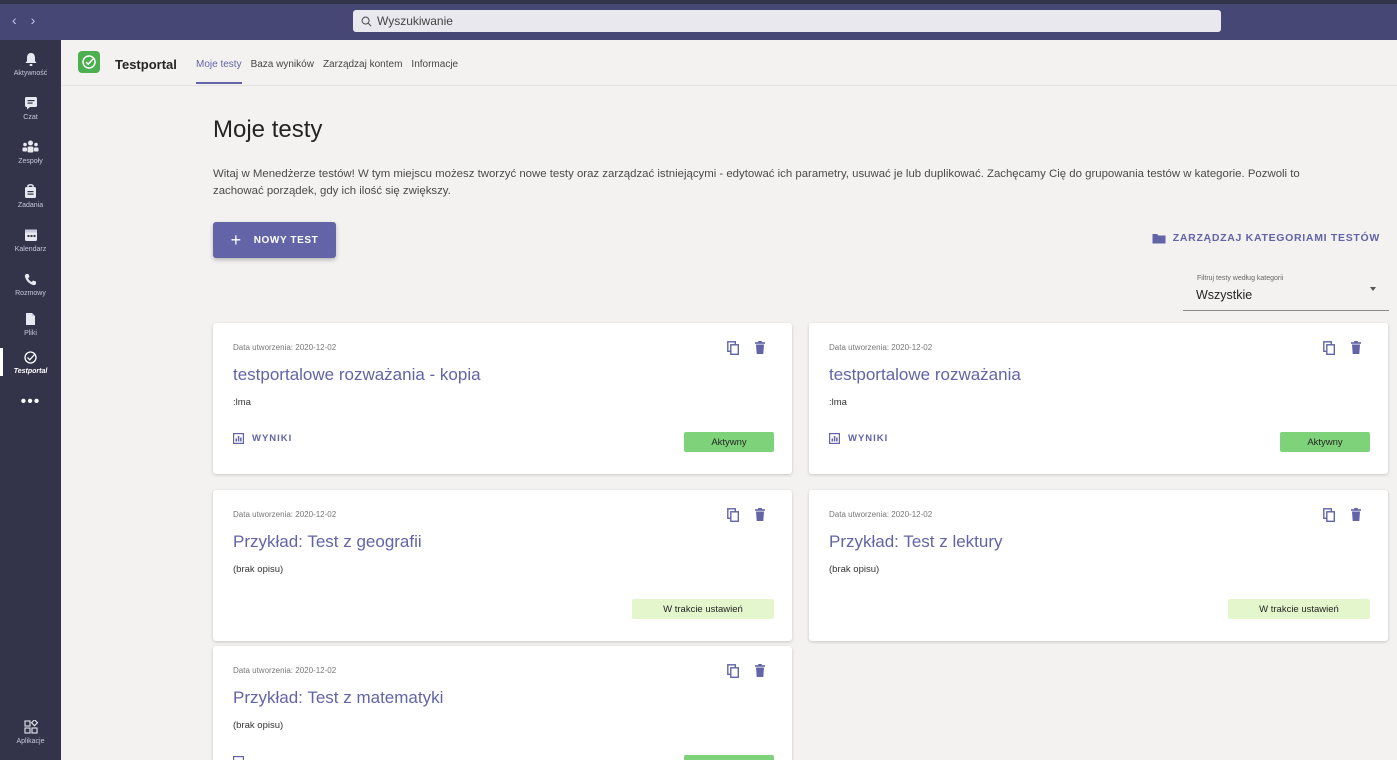 The height and width of the screenshot is (760, 1397). I want to click on testportal-logo-icon, so click(89, 62).